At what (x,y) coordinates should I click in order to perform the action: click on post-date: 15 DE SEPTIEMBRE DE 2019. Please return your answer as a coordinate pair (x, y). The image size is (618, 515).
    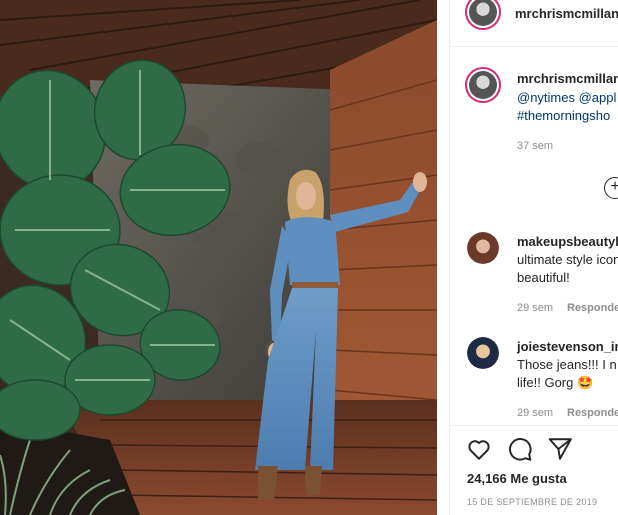
    Looking at the image, I should click on (532, 502).